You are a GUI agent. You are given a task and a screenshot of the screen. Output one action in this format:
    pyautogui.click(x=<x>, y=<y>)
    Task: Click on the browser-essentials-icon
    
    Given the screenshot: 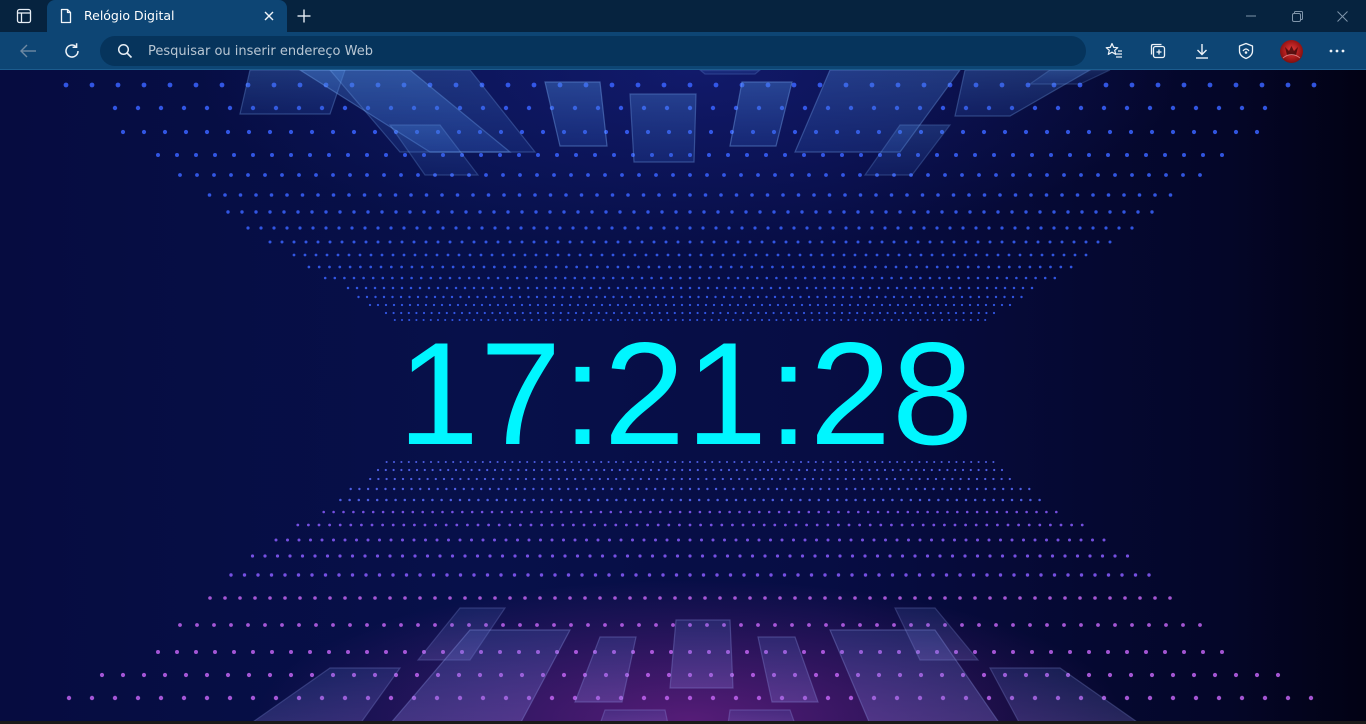 What is the action you would take?
    pyautogui.click(x=1246, y=51)
    